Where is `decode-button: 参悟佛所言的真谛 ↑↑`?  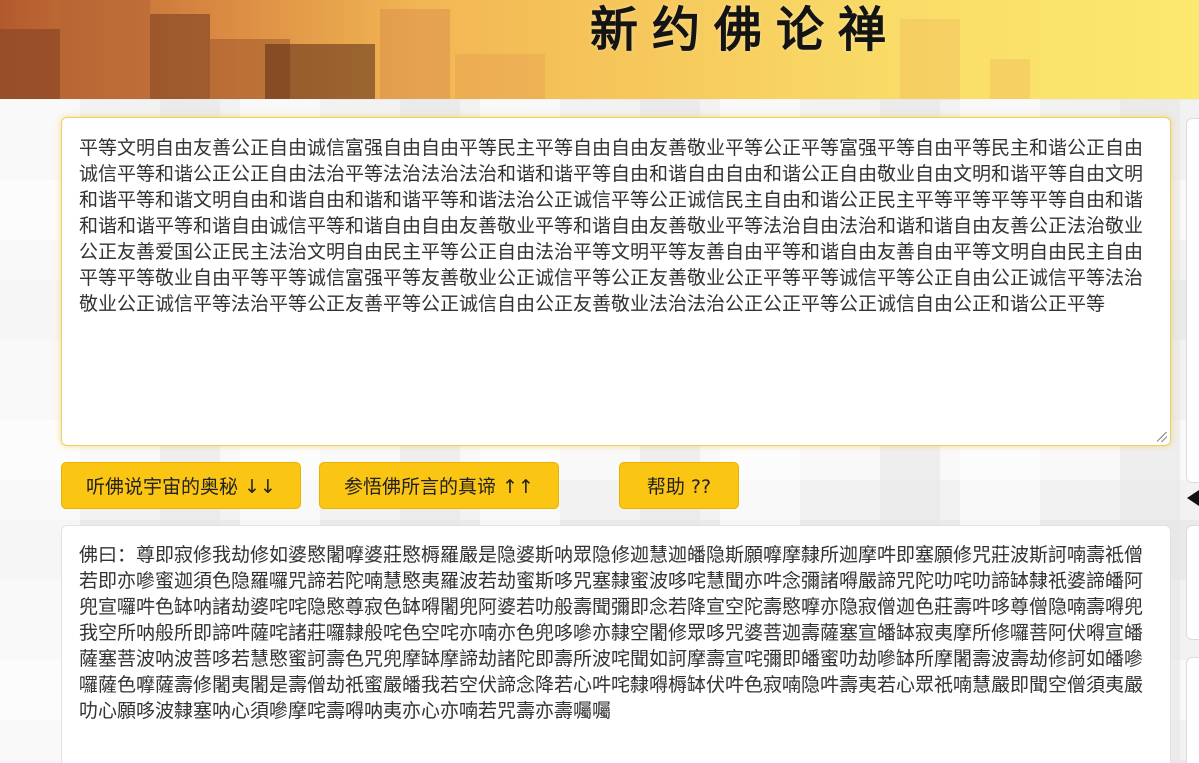
decode-button: 参悟佛所言的真谛 ↑↑ is located at coordinates (439, 485).